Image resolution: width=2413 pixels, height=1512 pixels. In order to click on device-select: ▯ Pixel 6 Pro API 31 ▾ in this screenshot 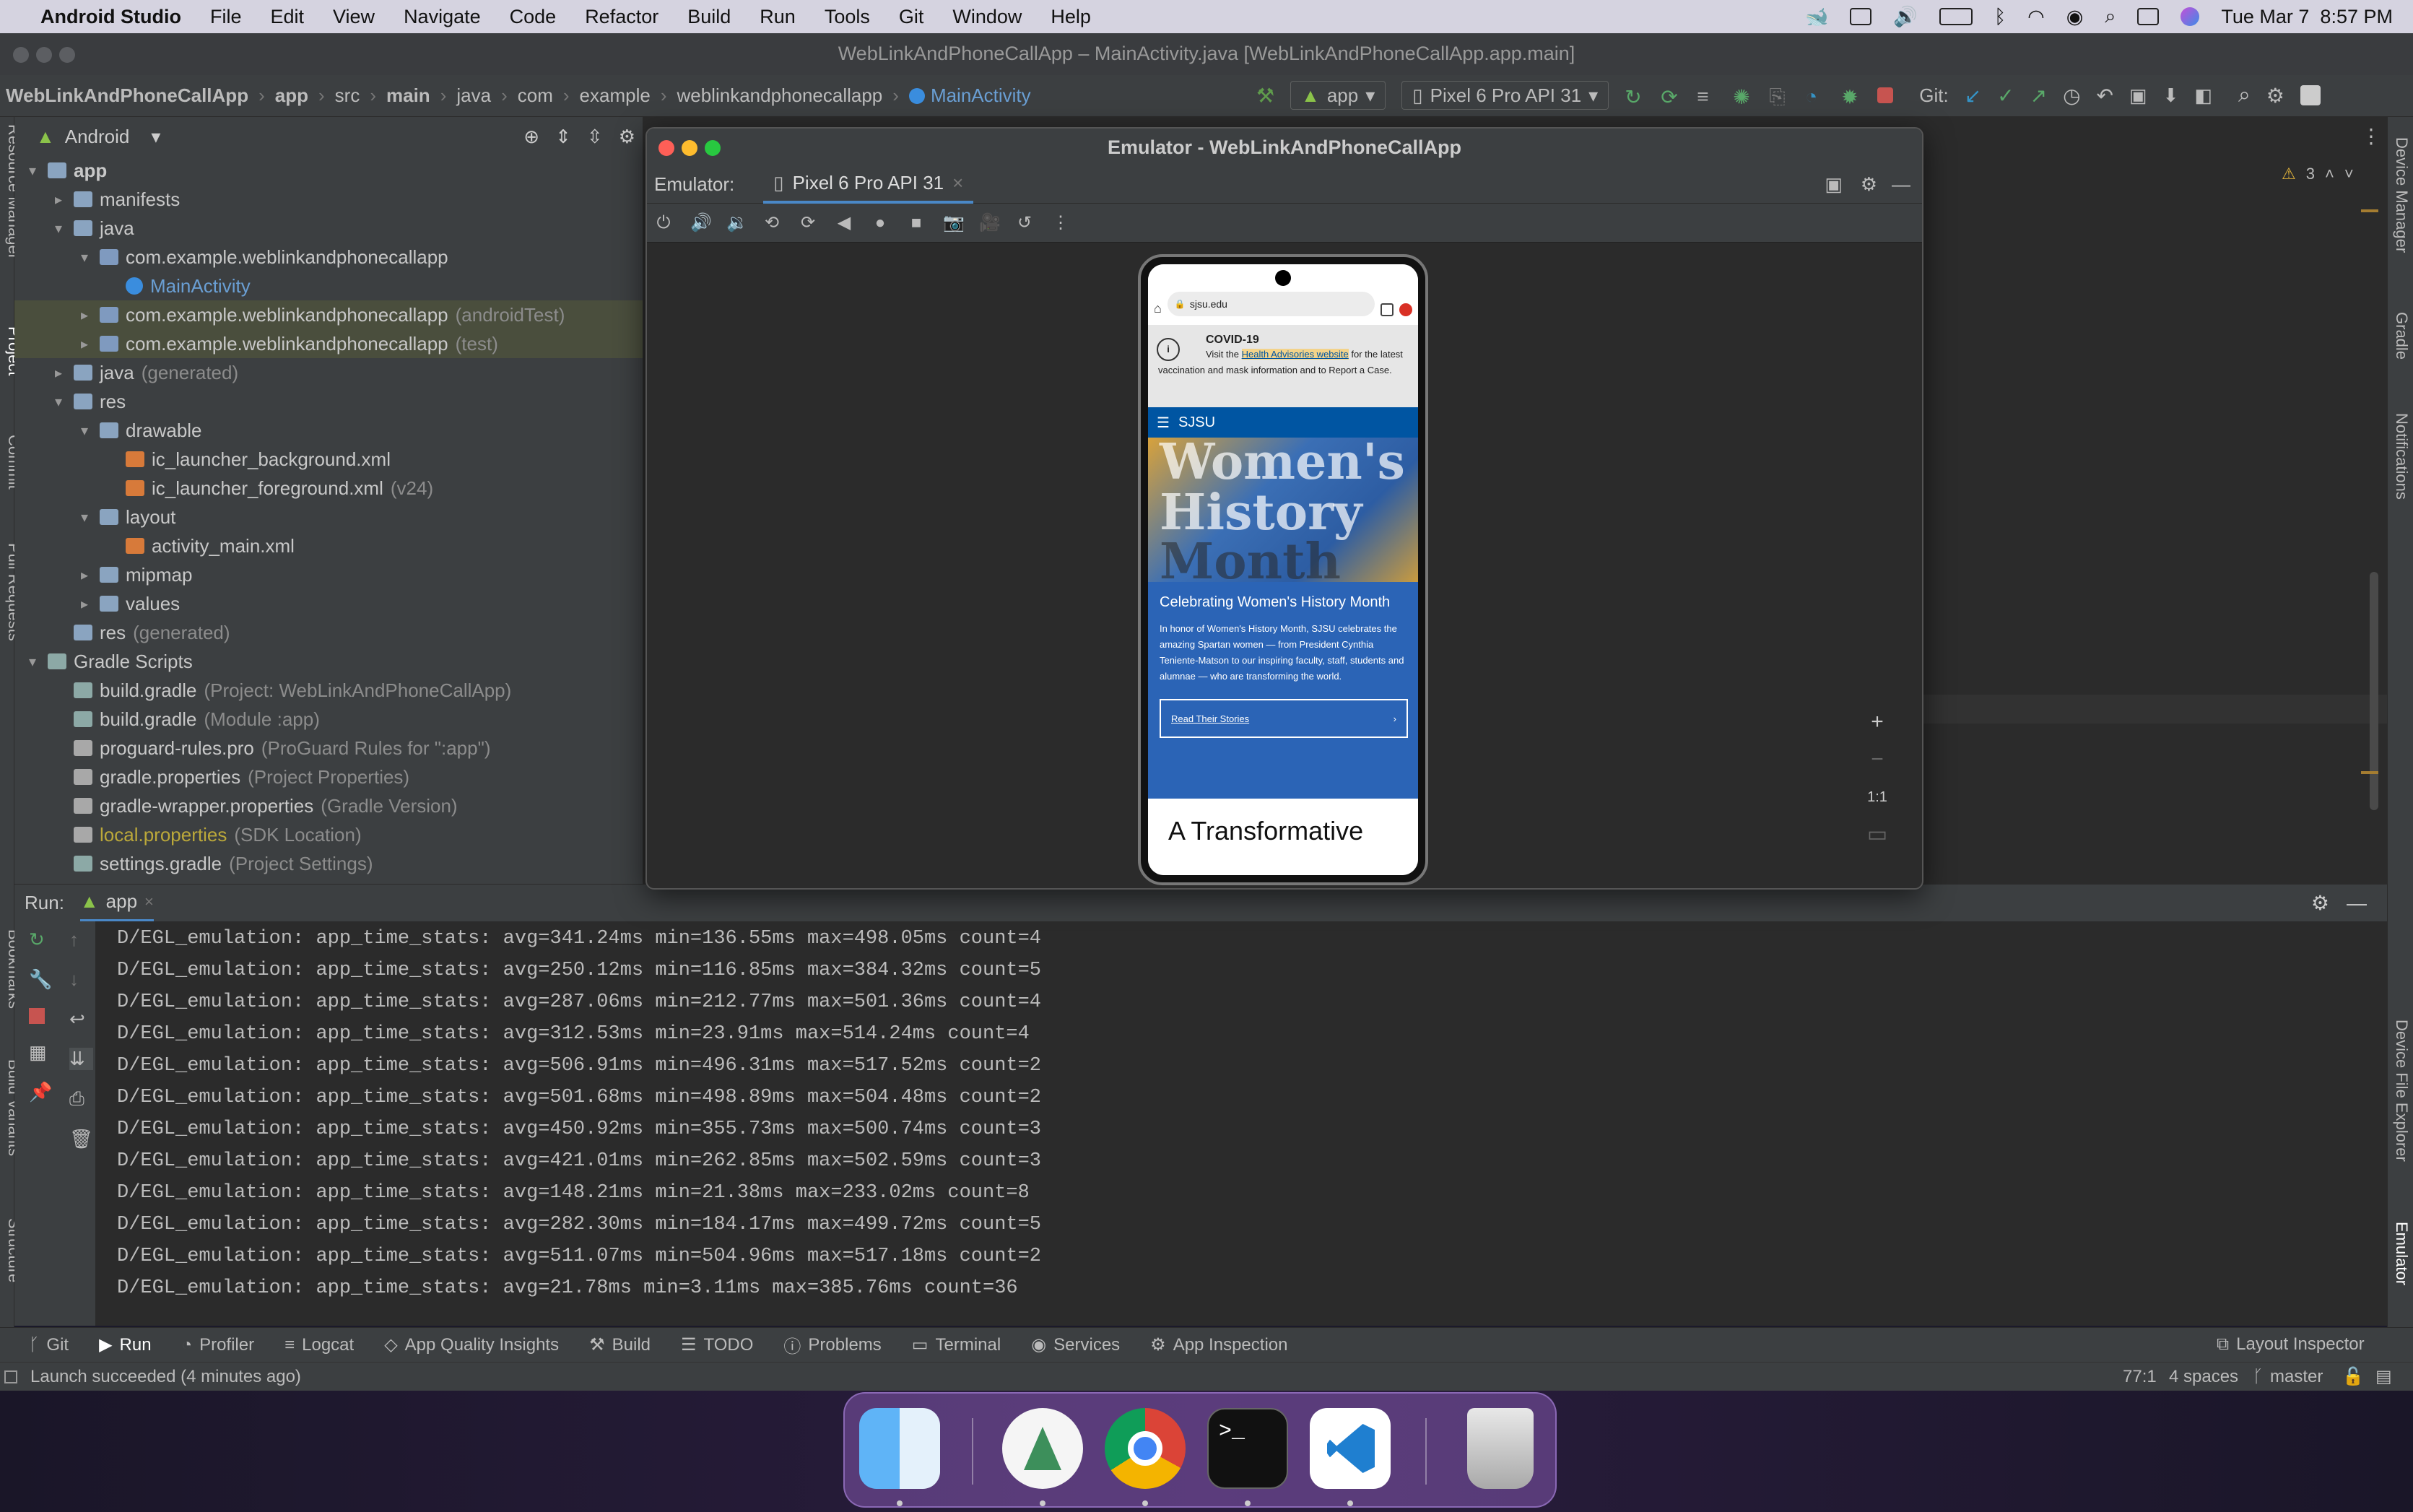, I will do `click(1505, 95)`.